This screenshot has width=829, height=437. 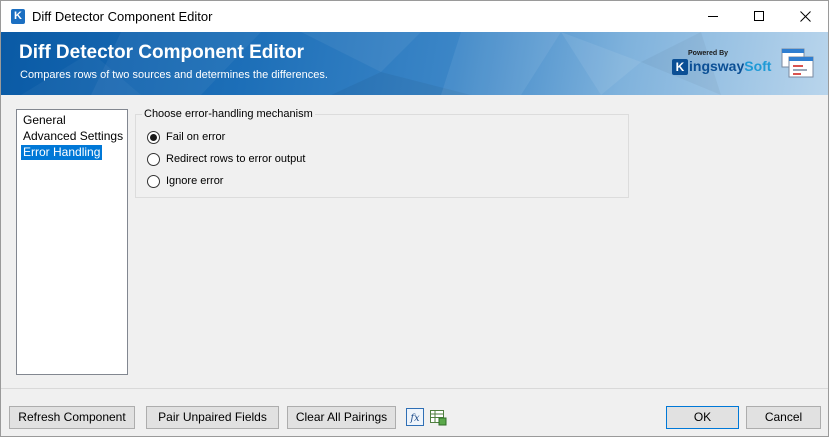 I want to click on pair-unpaired-fields-button: Pair Unpaired Fields, so click(x=212, y=417).